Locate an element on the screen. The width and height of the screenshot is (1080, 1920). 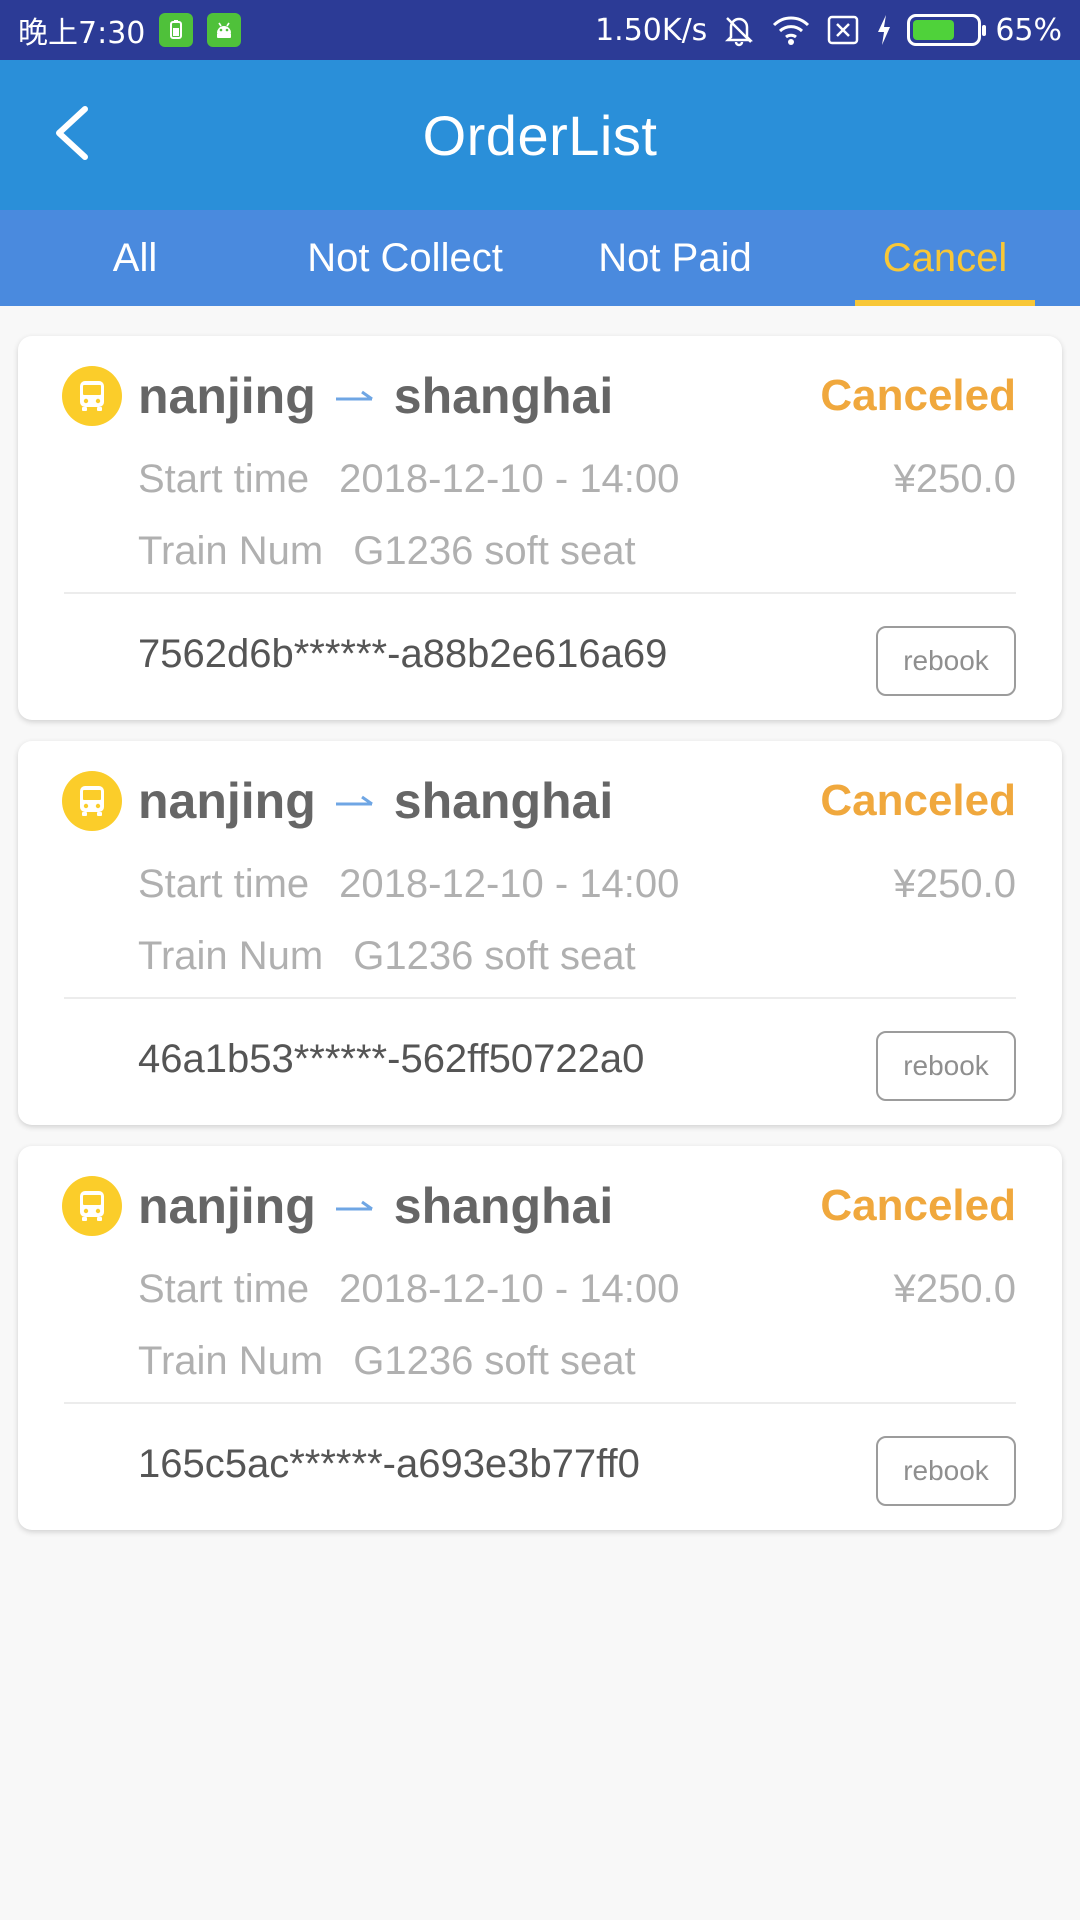
wifi-icon is located at coordinates (791, 30).